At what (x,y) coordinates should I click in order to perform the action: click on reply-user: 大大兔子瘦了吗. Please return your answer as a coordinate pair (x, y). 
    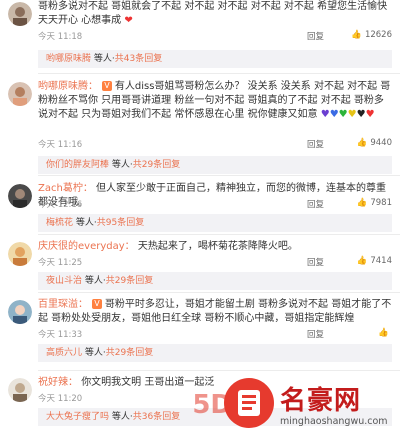
    Looking at the image, I should click on (77, 417).